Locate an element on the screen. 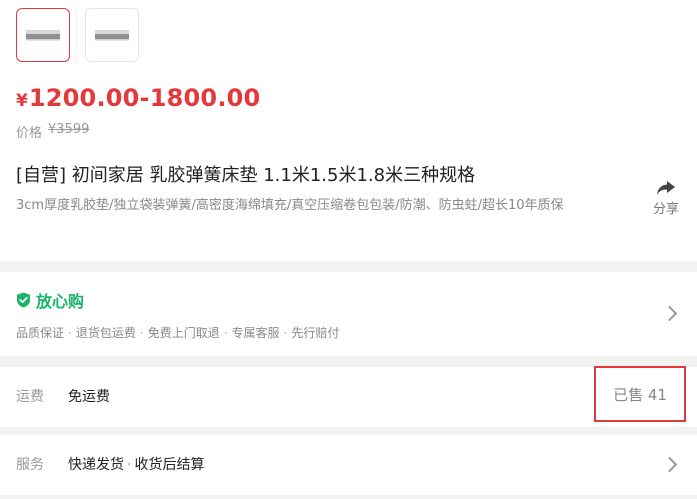  thumbnail-divider is located at coordinates (76, 35).